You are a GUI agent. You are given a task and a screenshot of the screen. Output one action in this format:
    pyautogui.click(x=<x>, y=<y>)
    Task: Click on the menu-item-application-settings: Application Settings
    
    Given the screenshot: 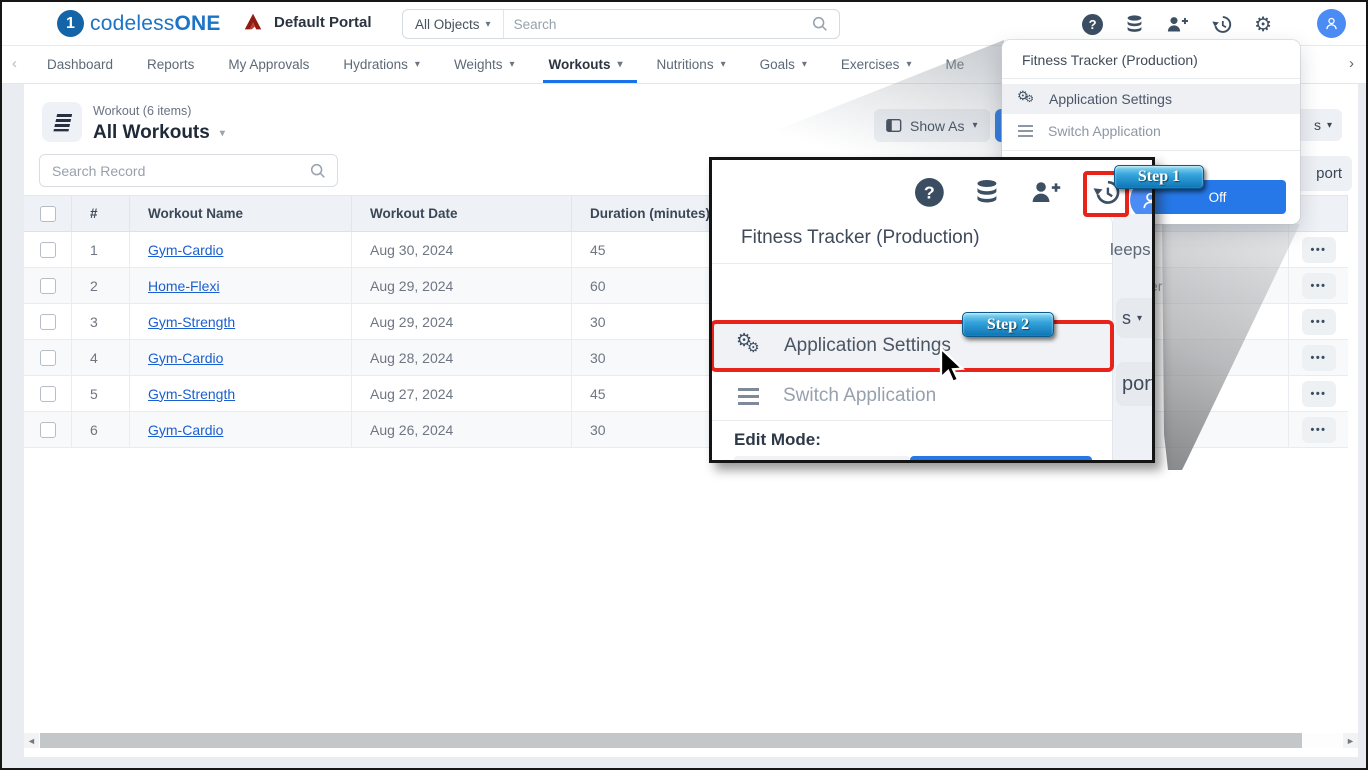 What is the action you would take?
    pyautogui.click(x=1151, y=99)
    